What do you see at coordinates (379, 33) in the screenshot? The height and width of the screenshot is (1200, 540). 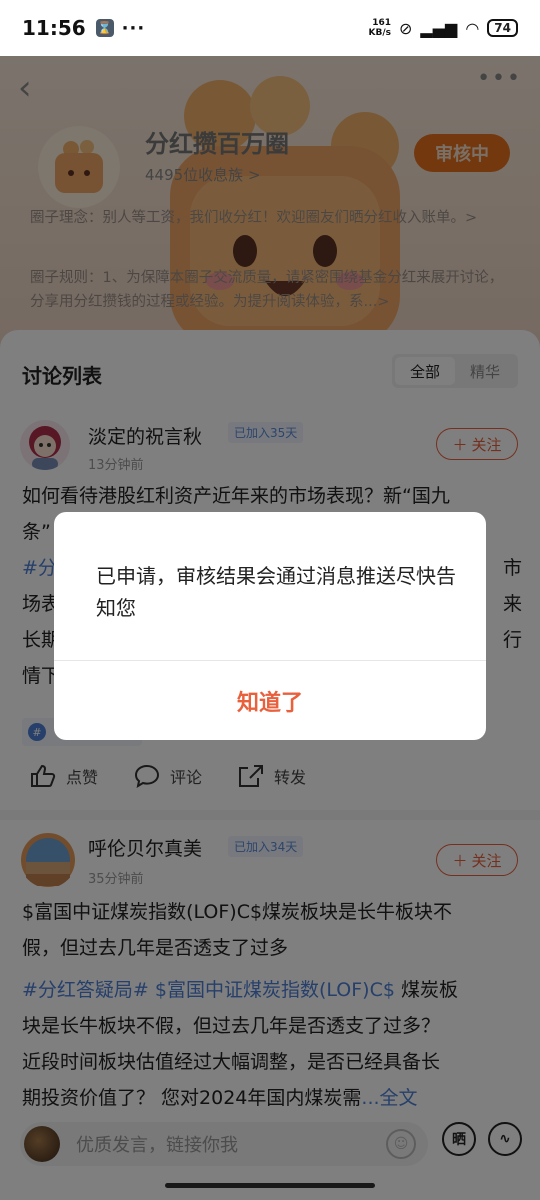 I see `network-speed-unit: KB/s` at bounding box center [379, 33].